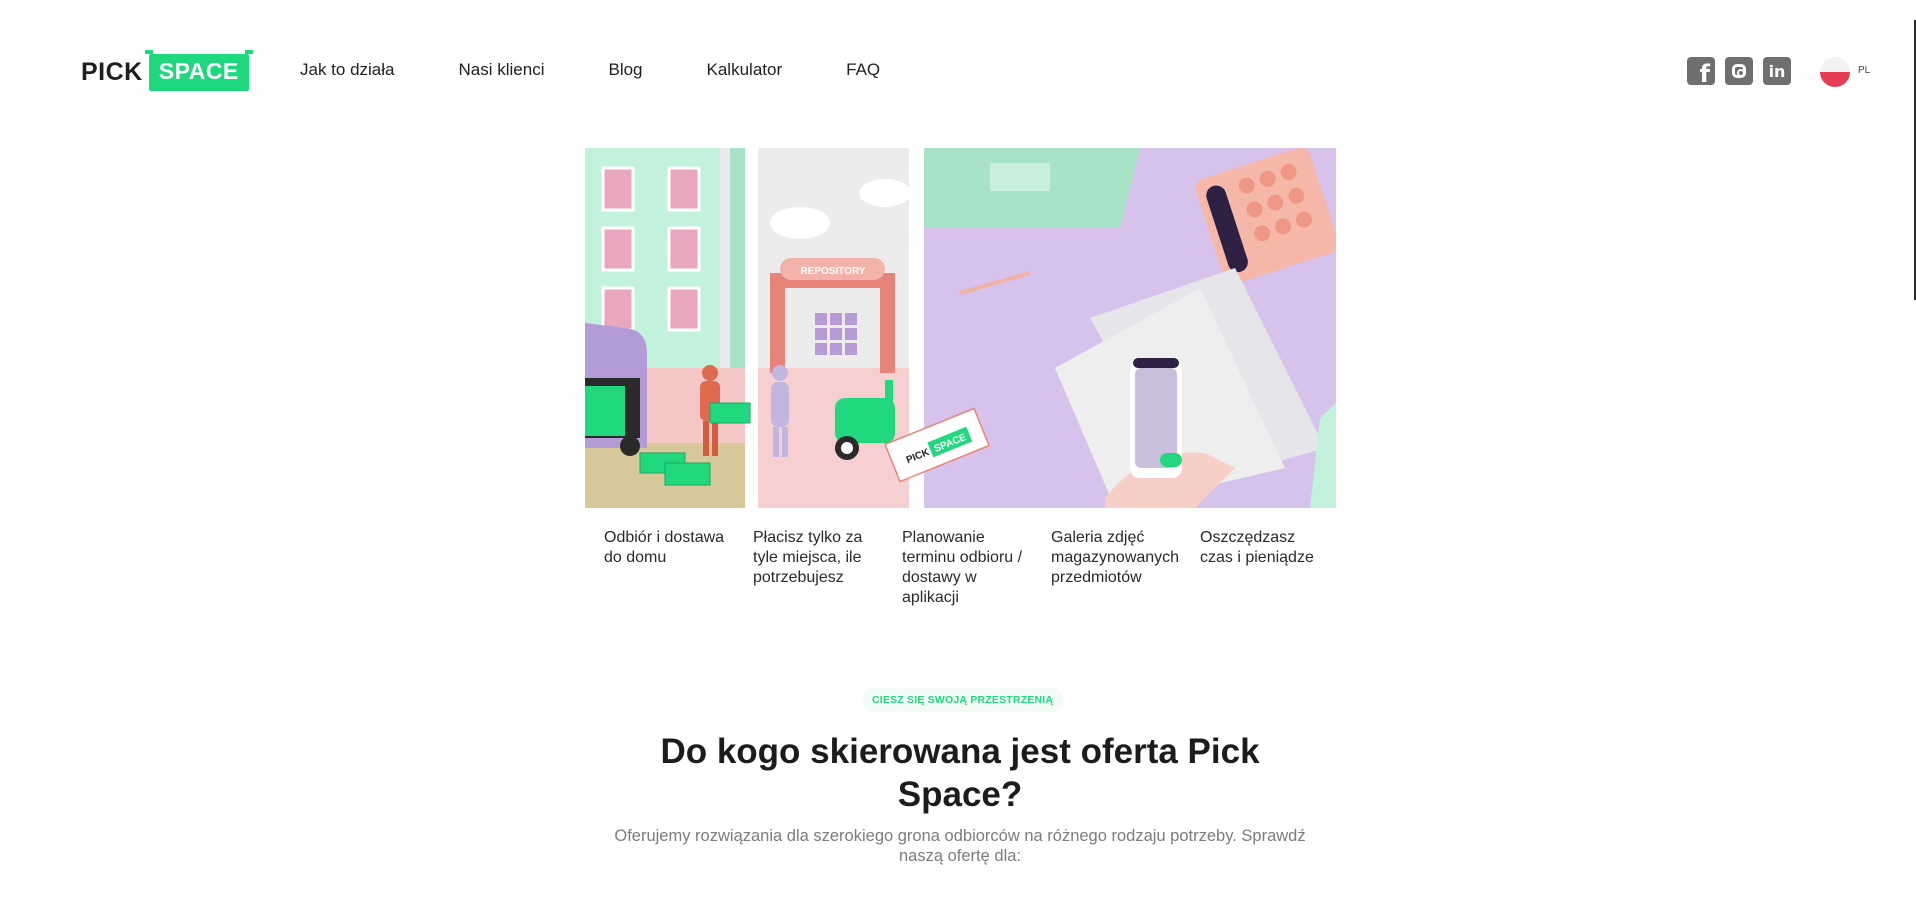 The image size is (1916, 913). Describe the element at coordinates (1777, 71) in the screenshot. I see `linkedin-icon: in` at that location.